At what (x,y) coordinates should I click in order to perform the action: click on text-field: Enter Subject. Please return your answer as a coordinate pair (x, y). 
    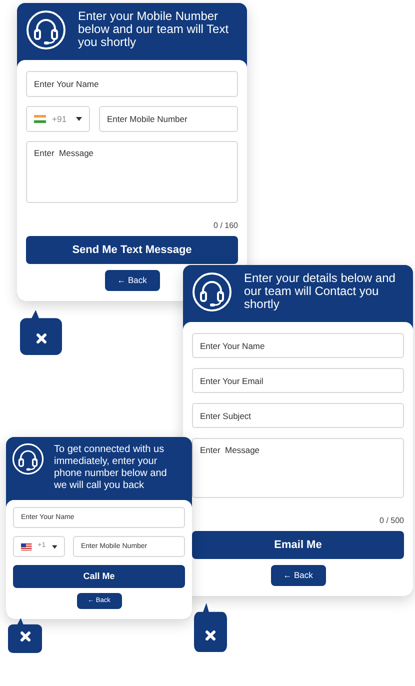
    Looking at the image, I should click on (298, 415).